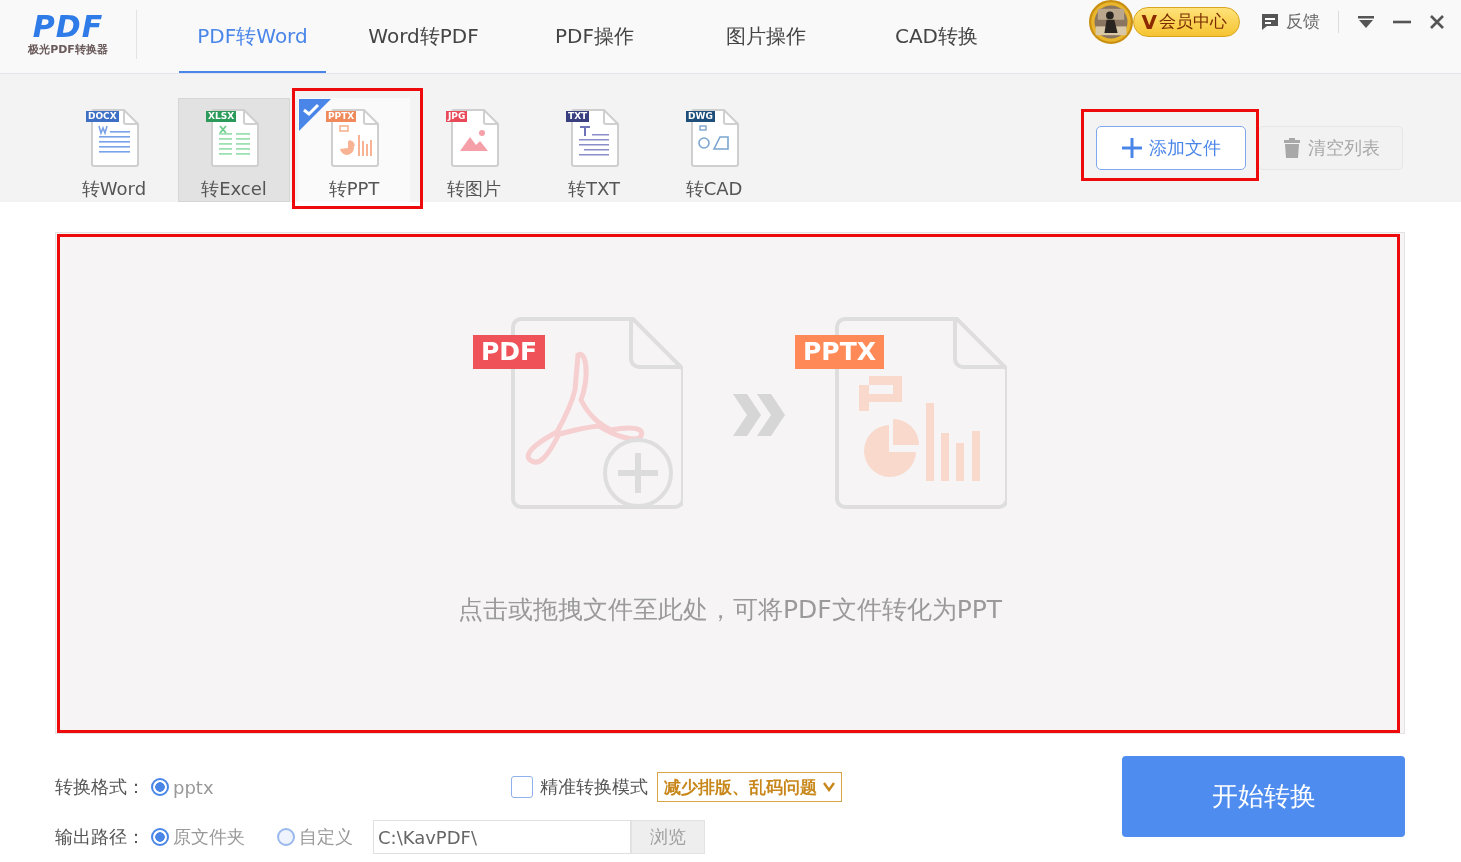  Describe the element at coordinates (760, 415) in the screenshot. I see `double-chevron-icon` at that location.